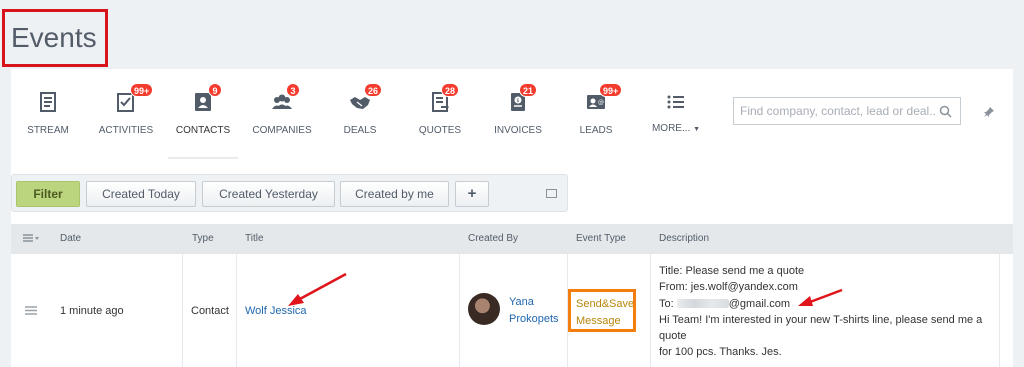 The height and width of the screenshot is (367, 1024). I want to click on stream-icon, so click(48, 102).